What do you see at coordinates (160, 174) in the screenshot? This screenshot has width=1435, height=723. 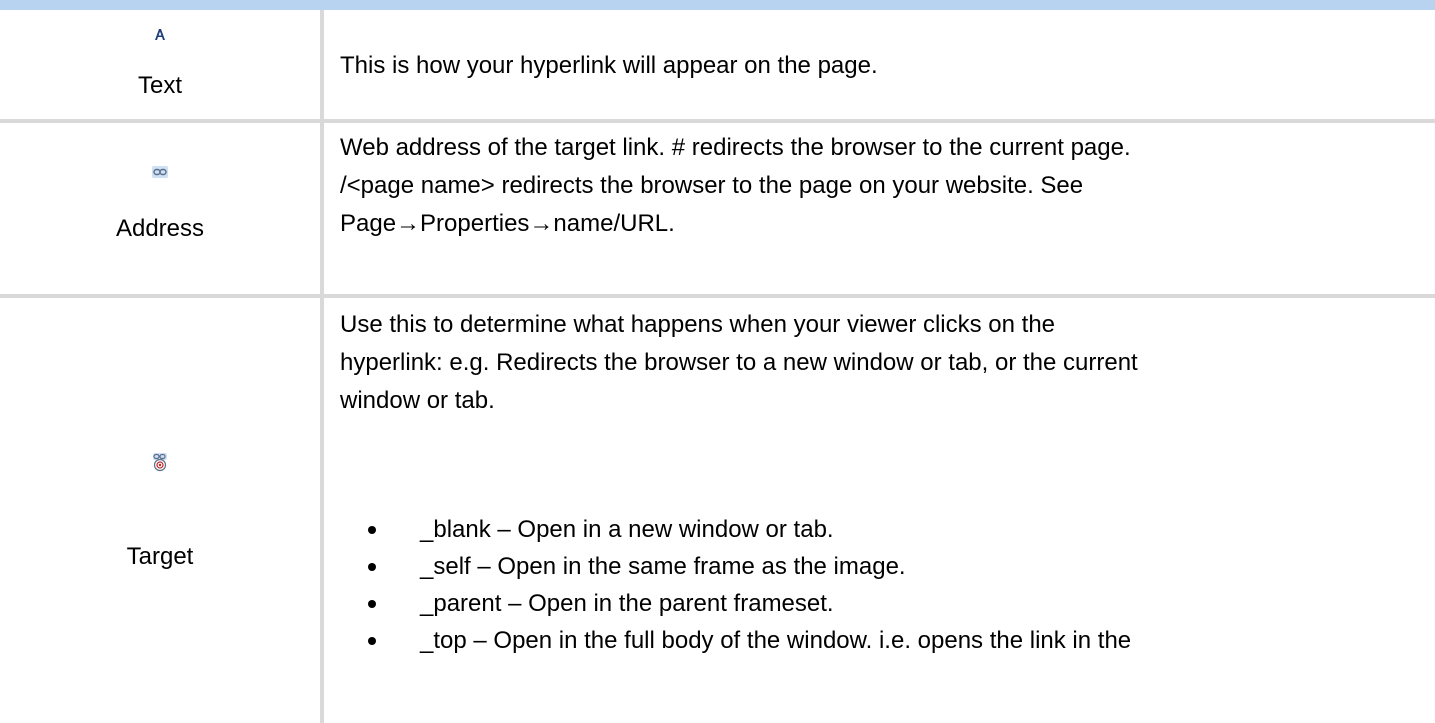 I see `link-icon` at bounding box center [160, 174].